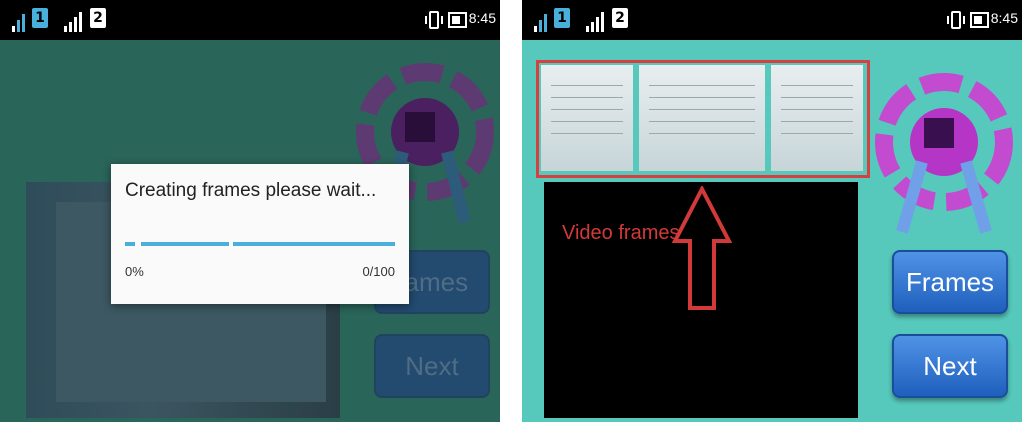 This screenshot has height=422, width=1022. I want to click on video-frames-annotation: Video frames, so click(621, 233).